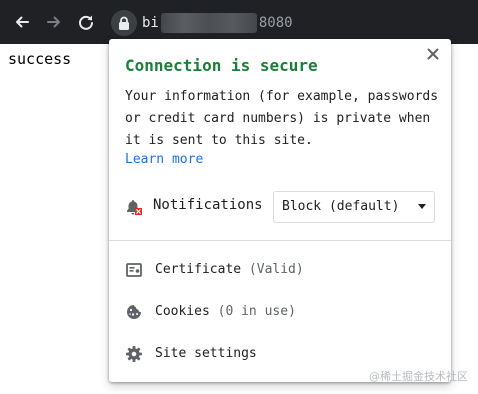 This screenshot has height=394, width=478. What do you see at coordinates (341, 206) in the screenshot?
I see `notifications-select-value: Block (default)` at bounding box center [341, 206].